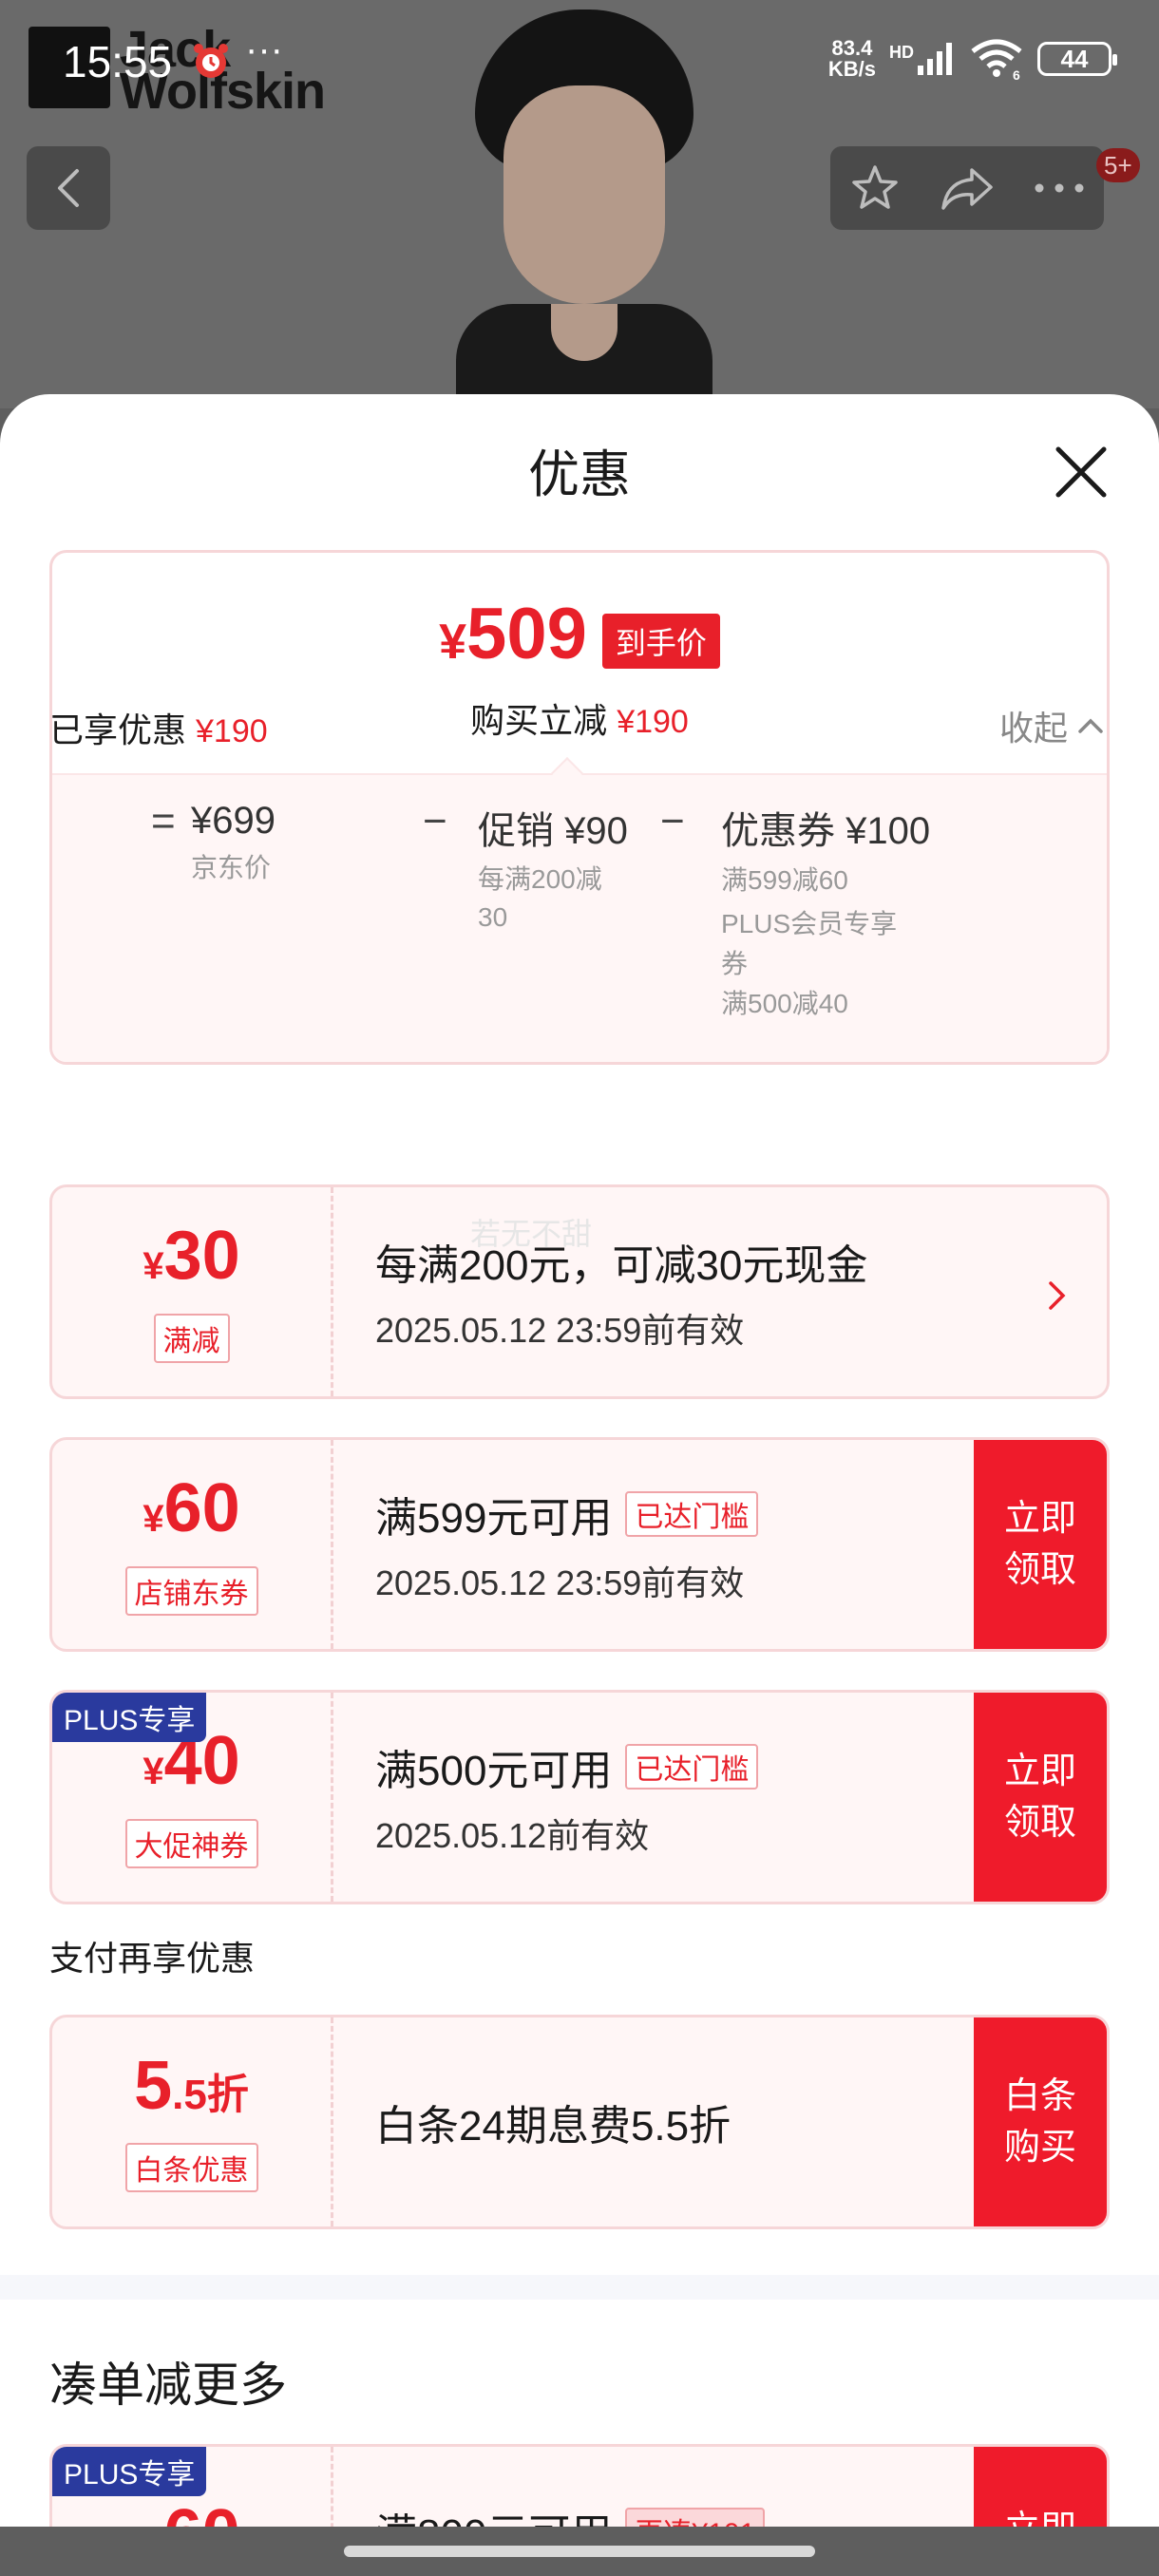 This screenshot has width=1159, height=2576. Describe the element at coordinates (264, 49) in the screenshot. I see `status-more-dots: ···` at that location.